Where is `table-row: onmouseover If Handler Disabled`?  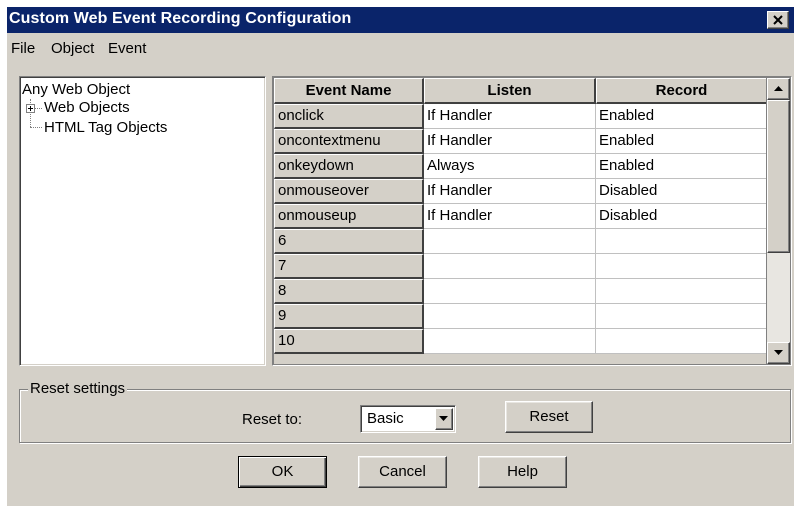
table-row: onmouseover If Handler Disabled is located at coordinates (520, 191).